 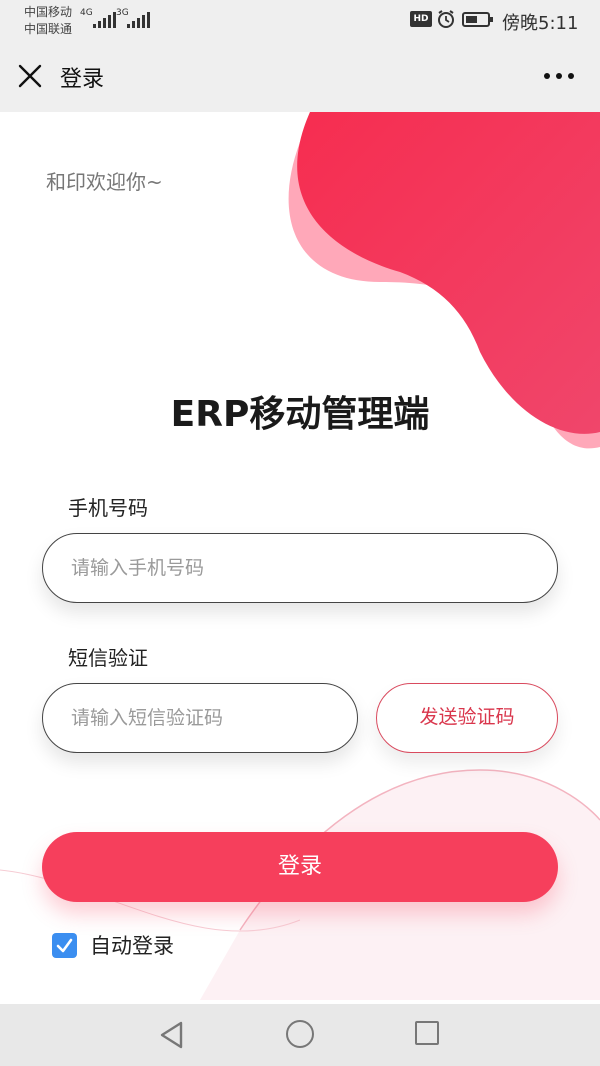 What do you see at coordinates (200, 718) in the screenshot?
I see `sms-code-input` at bounding box center [200, 718].